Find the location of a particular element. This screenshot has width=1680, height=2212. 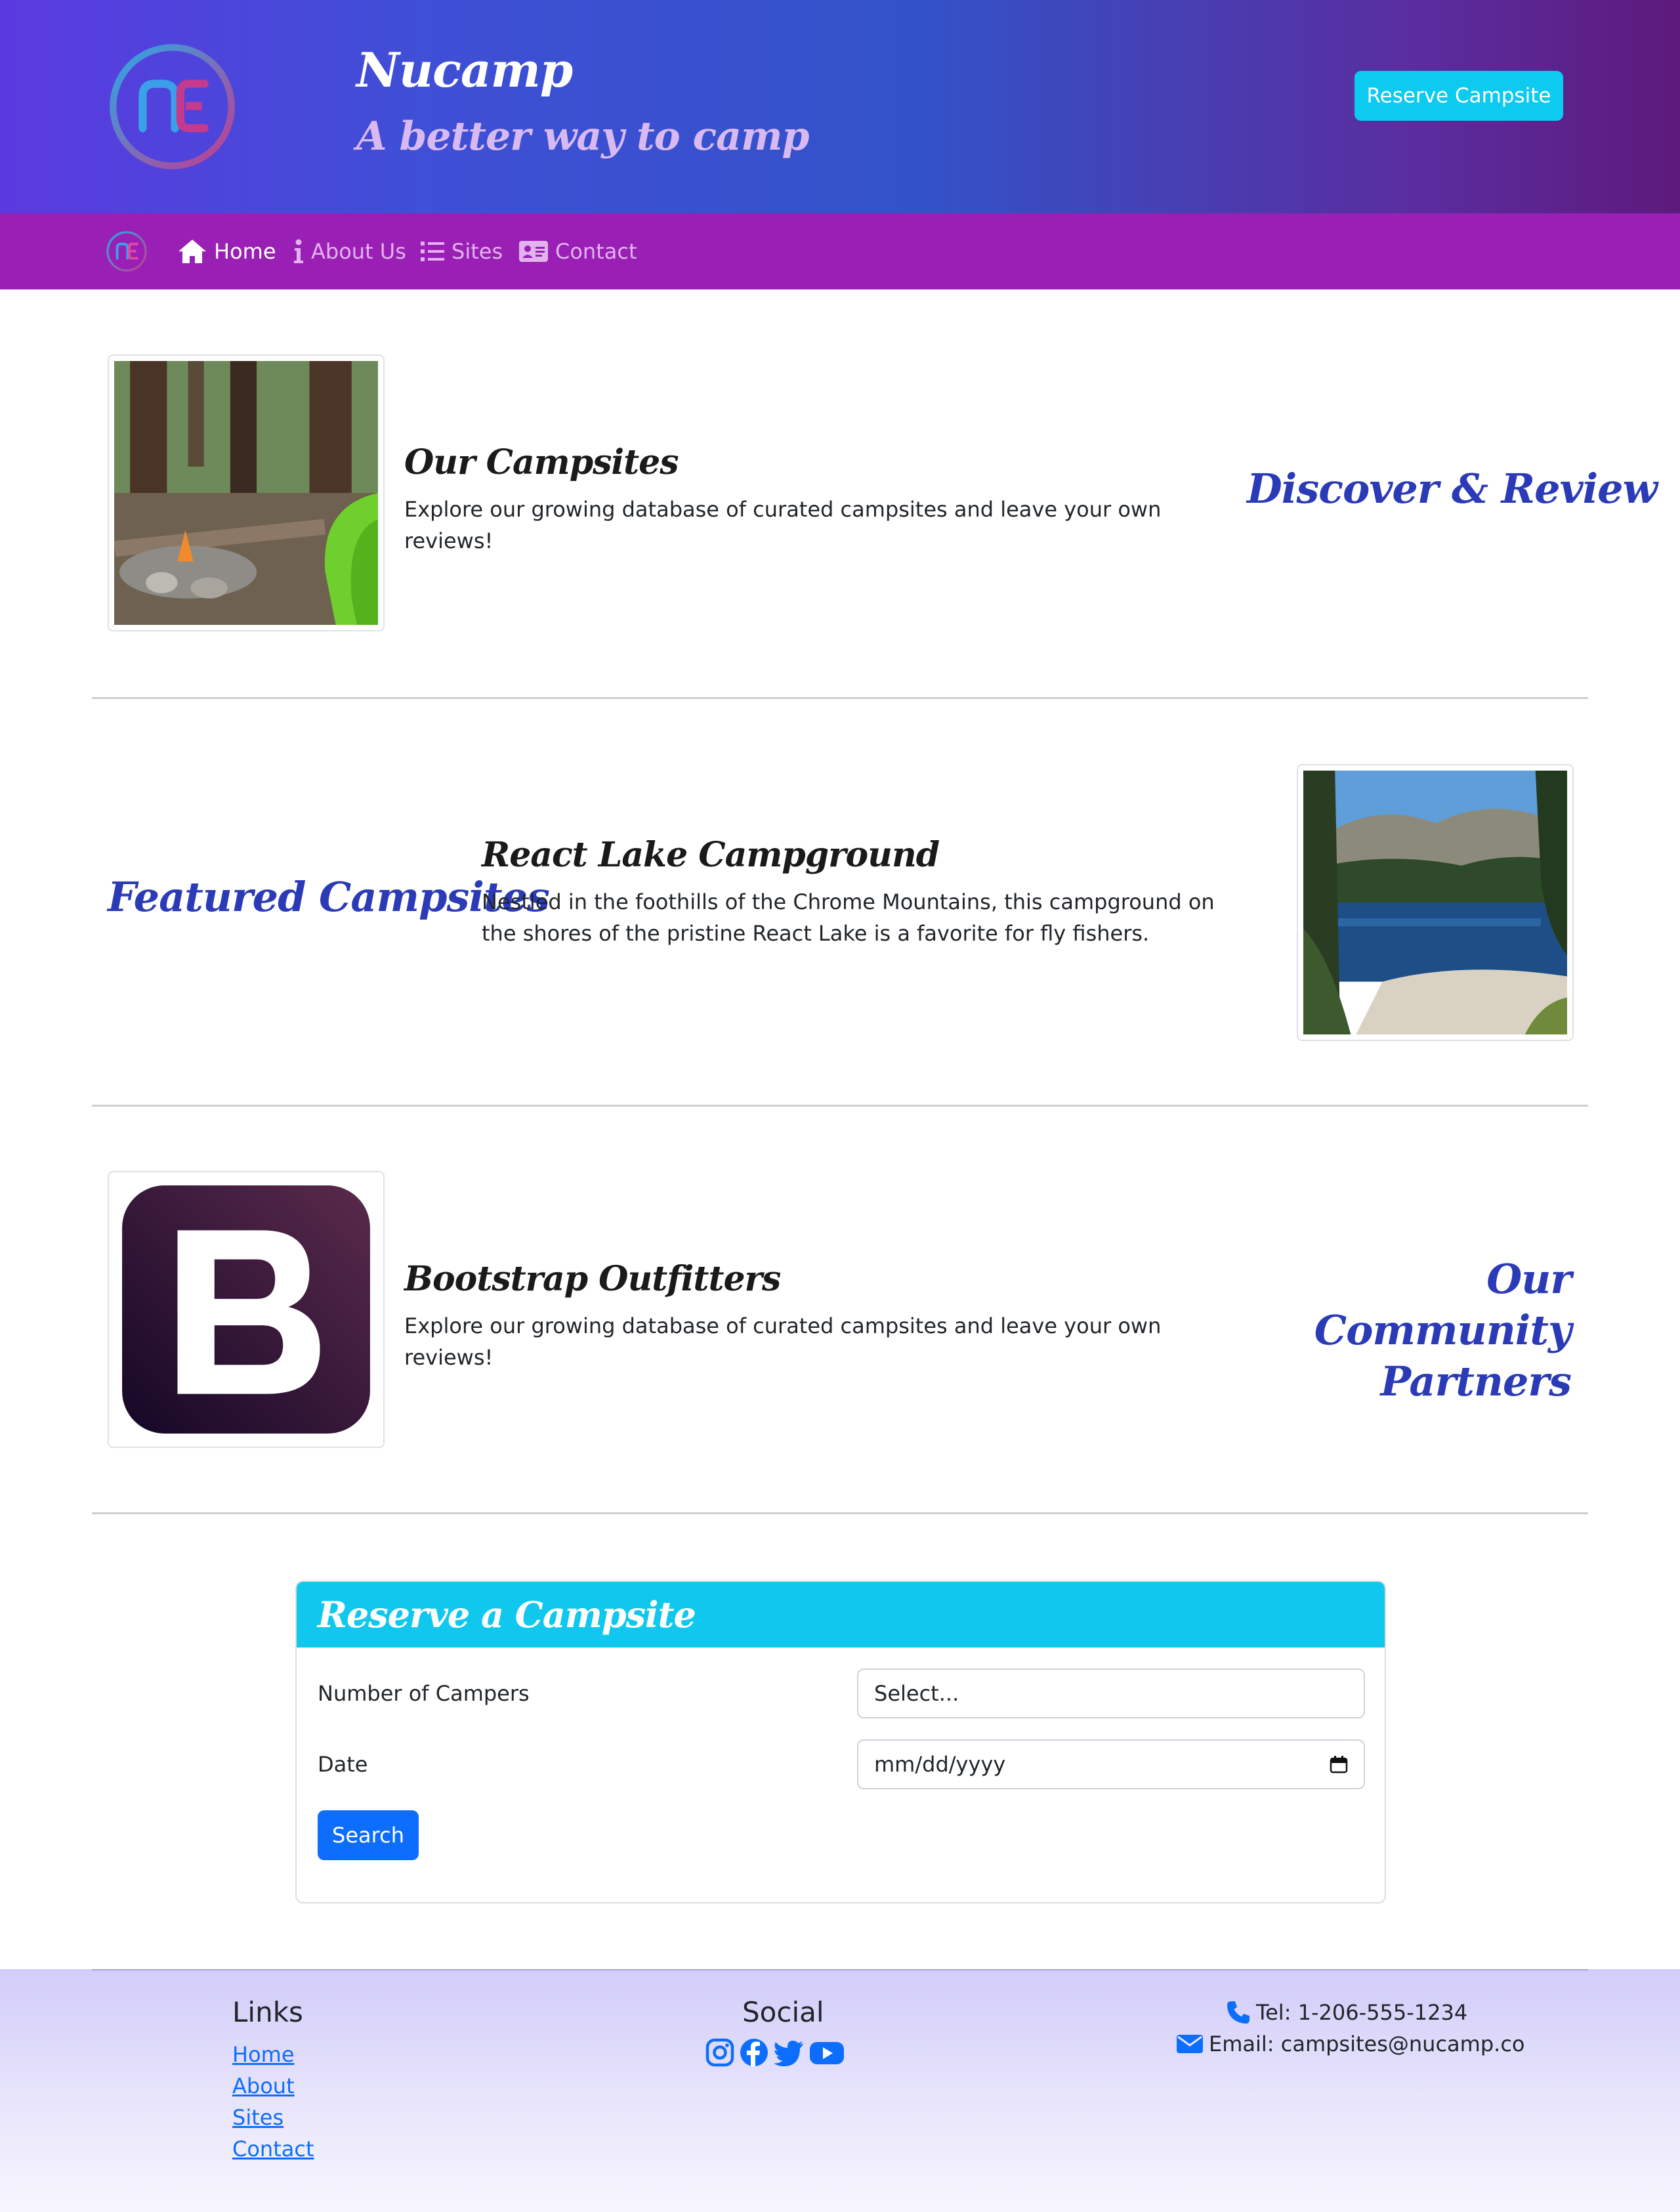

campsite-image is located at coordinates (246, 493).